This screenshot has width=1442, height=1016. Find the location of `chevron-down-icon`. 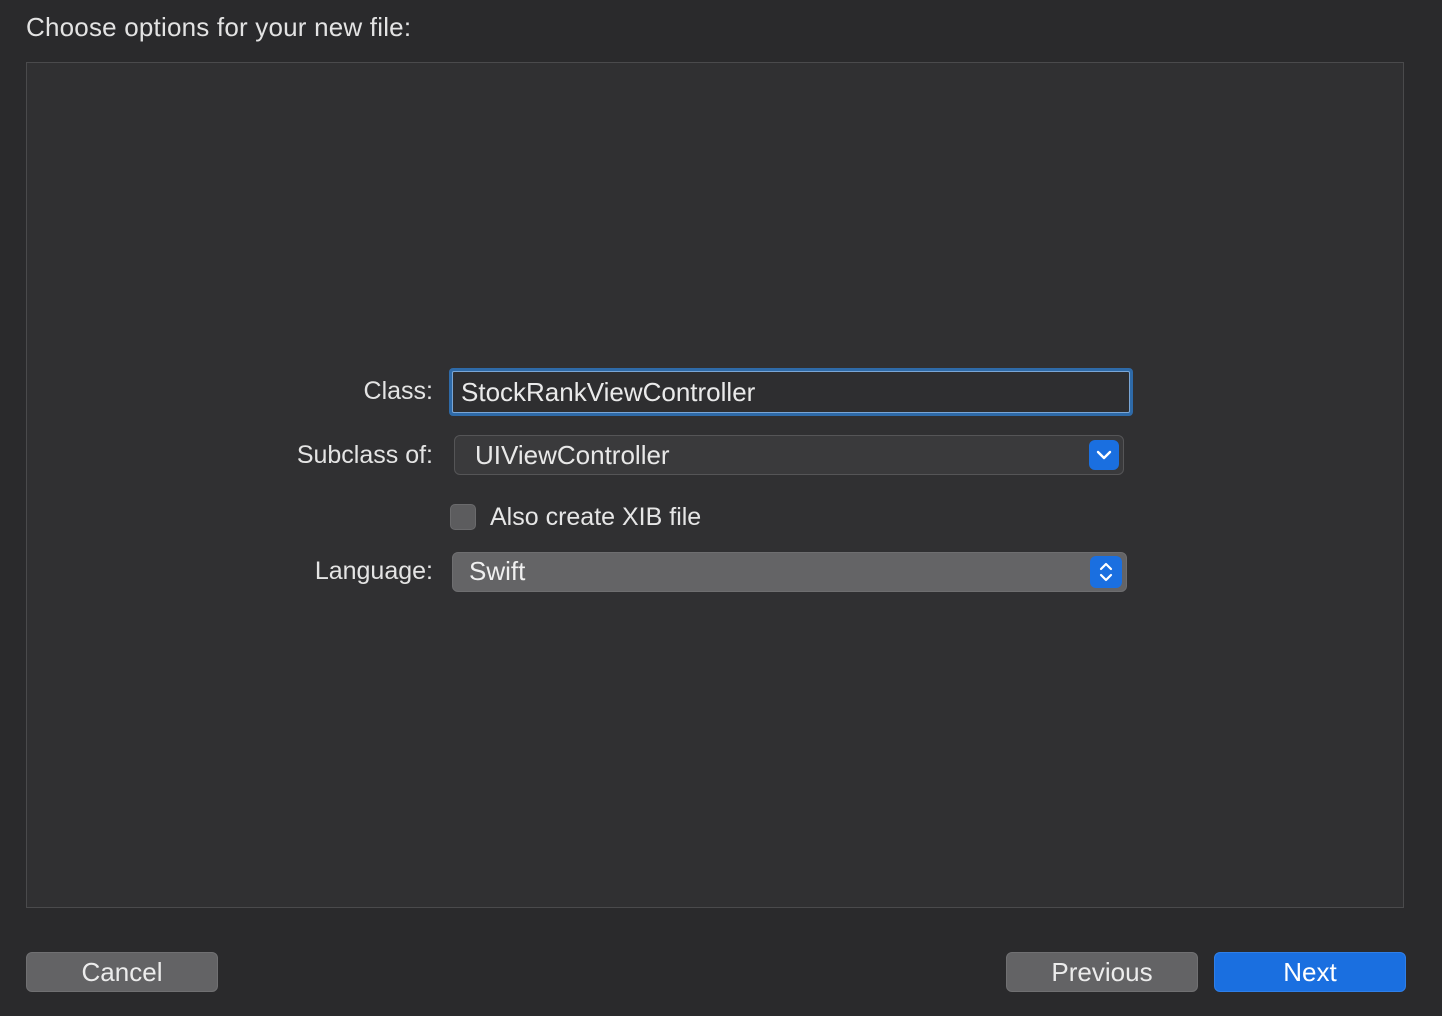

chevron-down-icon is located at coordinates (1104, 455).